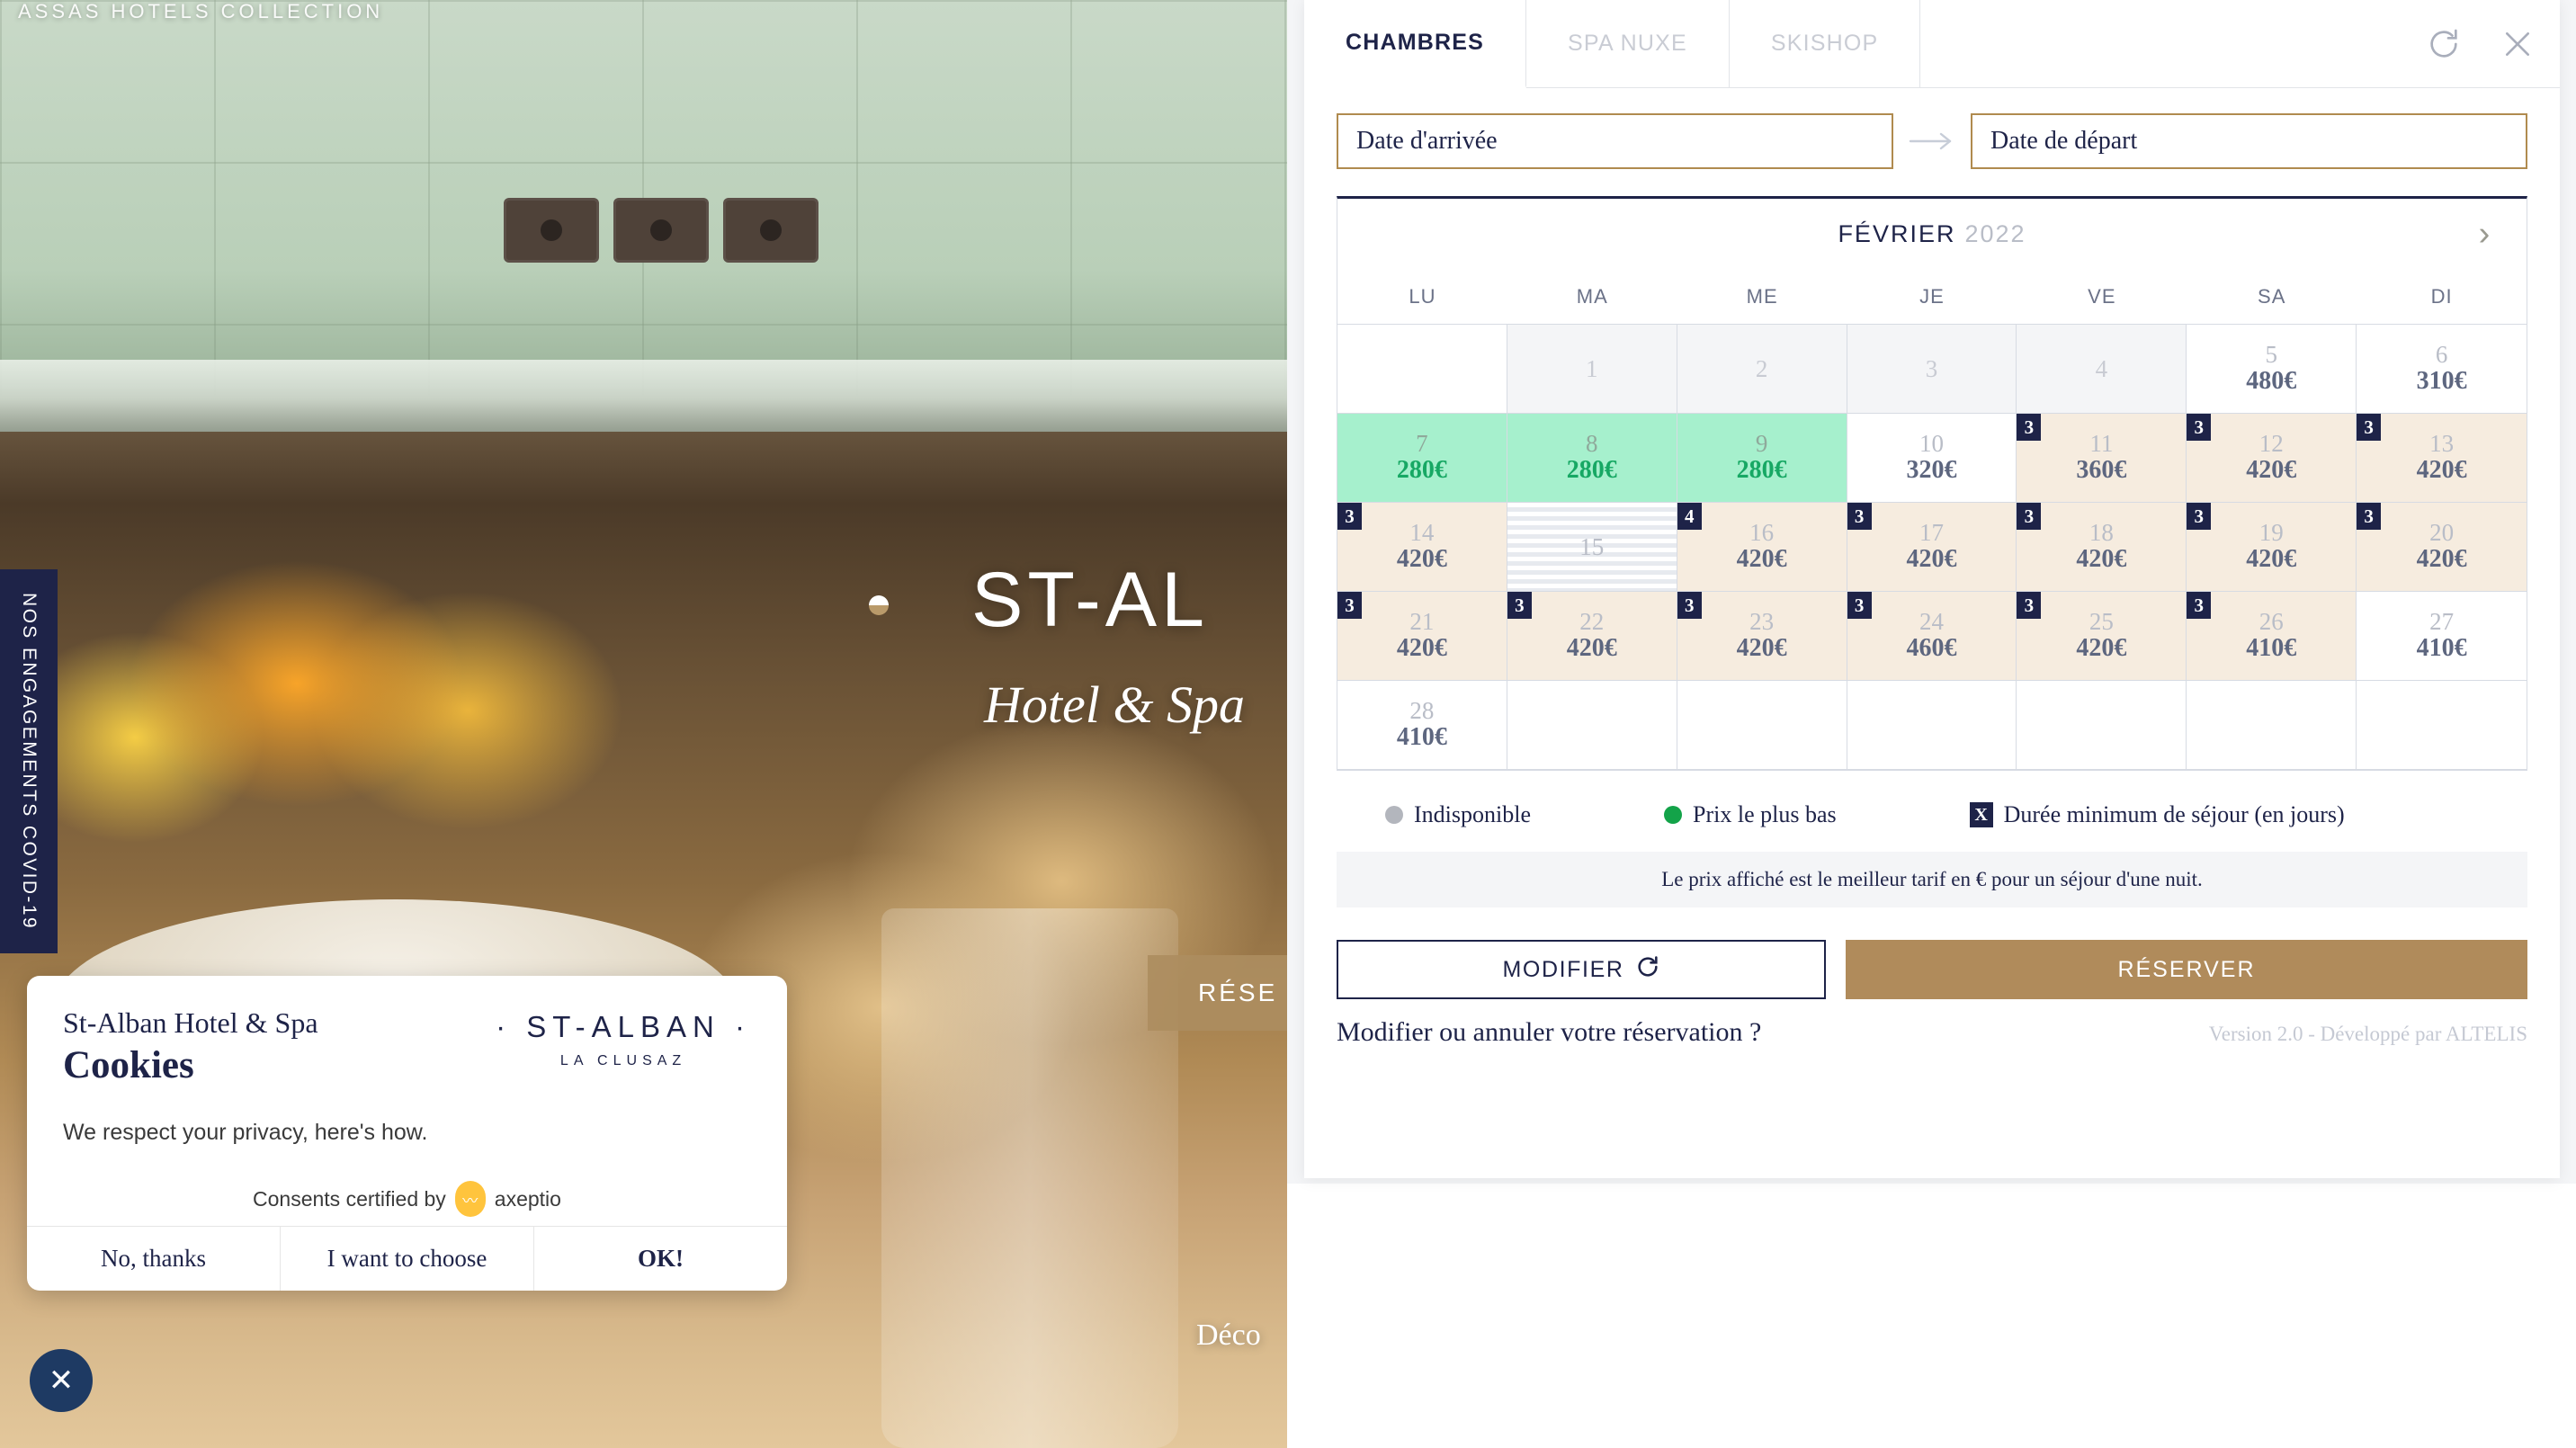 The image size is (2576, 1448). What do you see at coordinates (2102, 636) in the screenshot?
I see `calendar-day-cell: 3 25 420€` at bounding box center [2102, 636].